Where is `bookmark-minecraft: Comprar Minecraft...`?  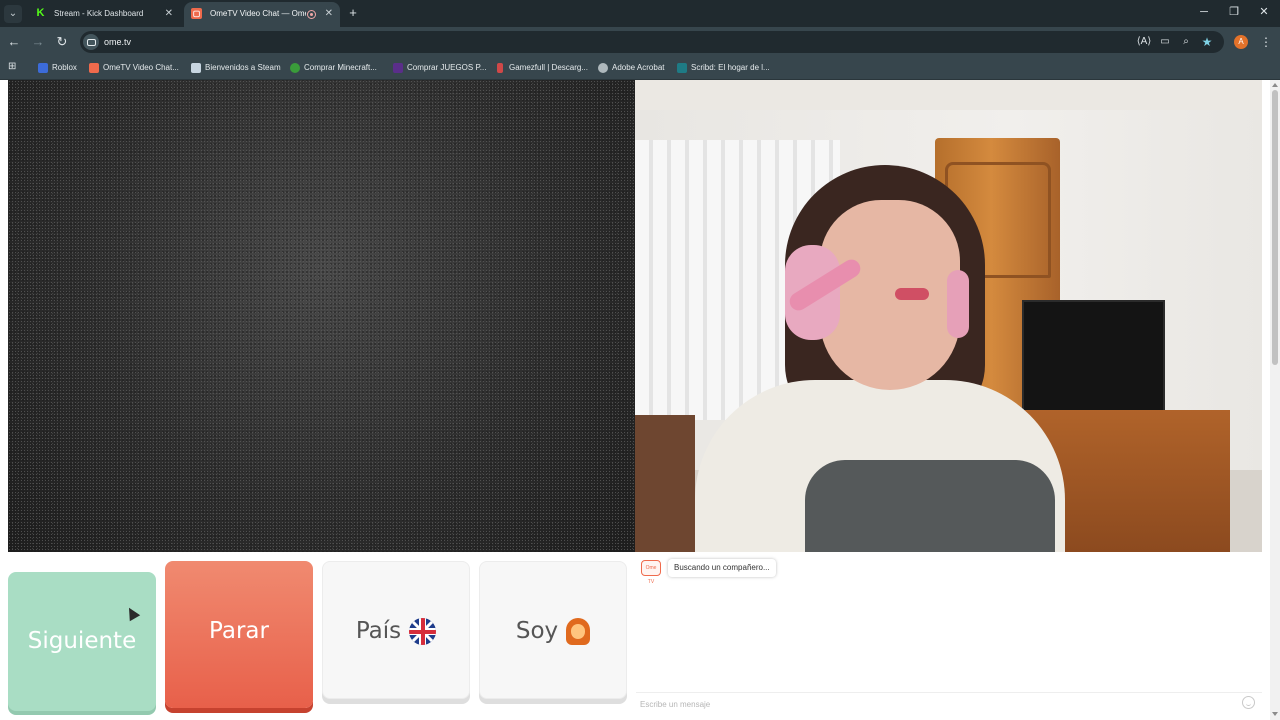
bookmark-minecraft: Comprar Minecraft... is located at coordinates (333, 68).